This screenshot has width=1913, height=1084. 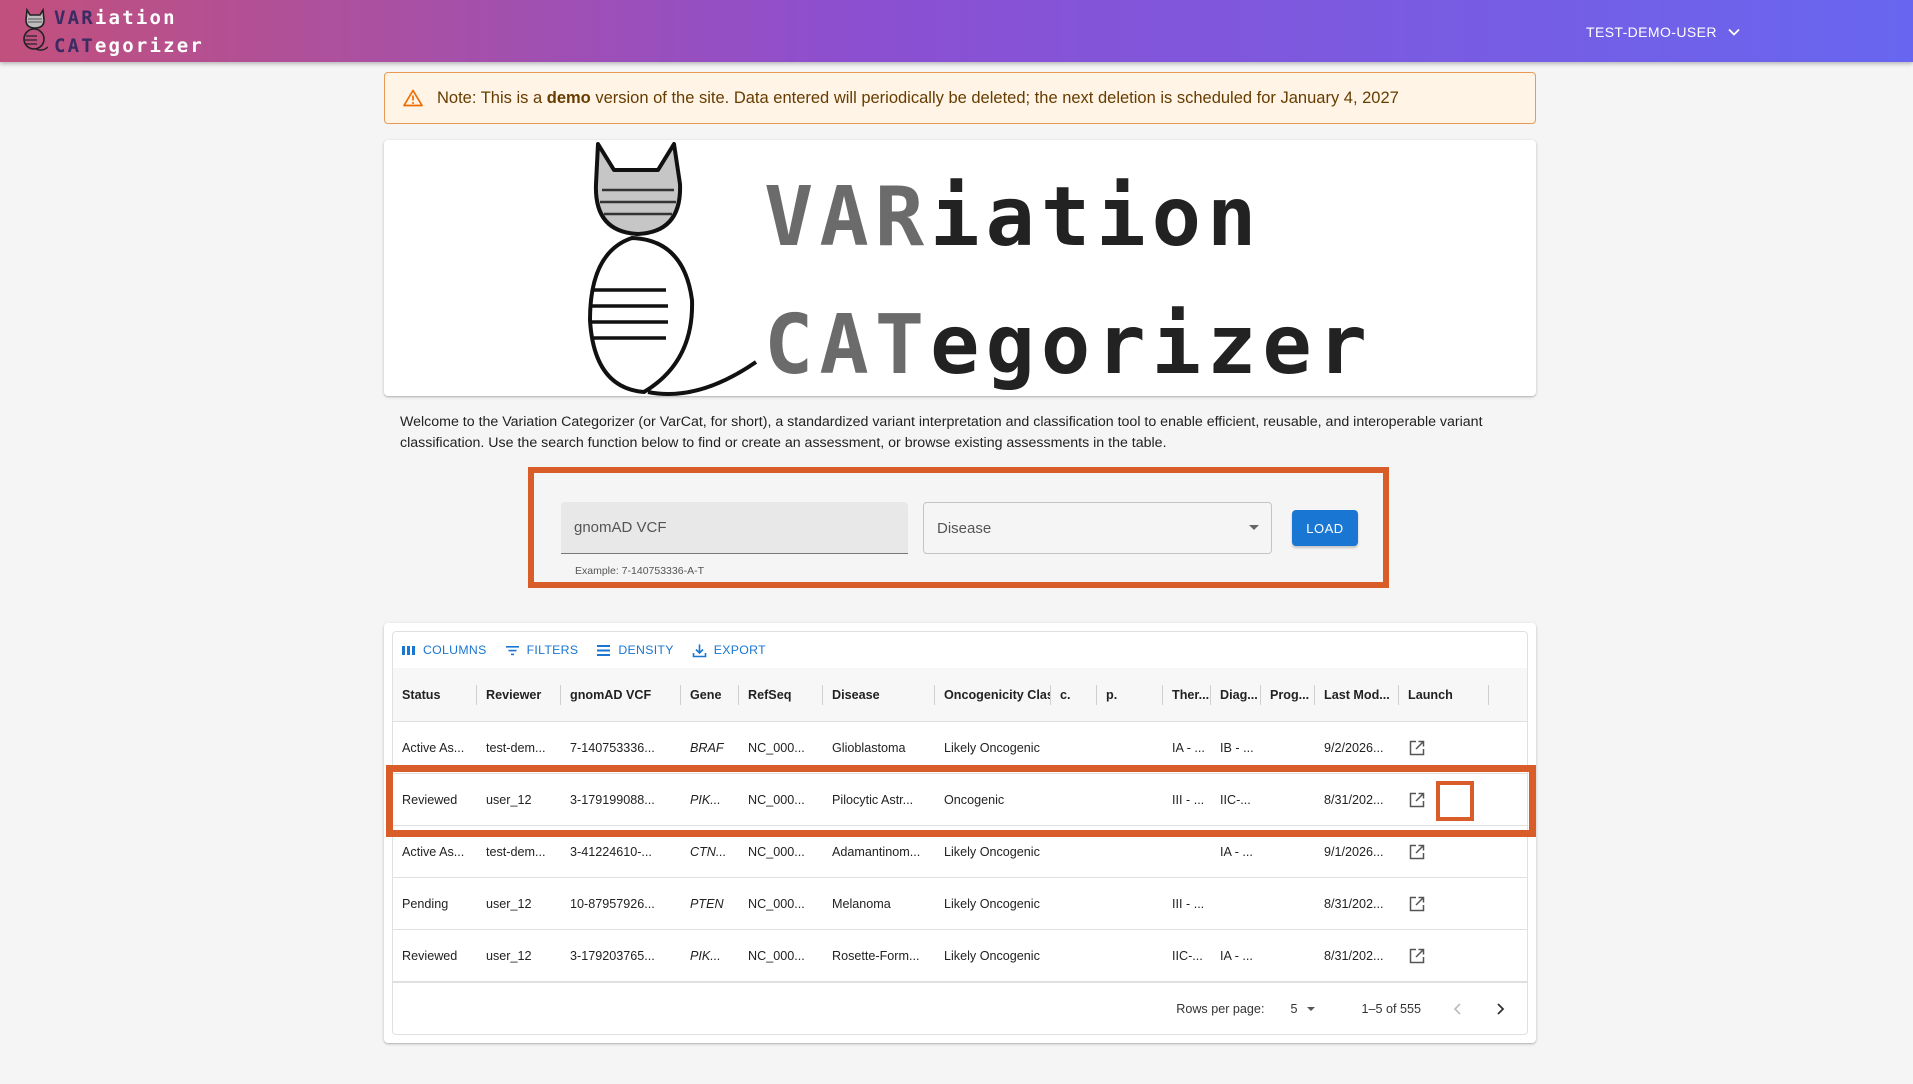 I want to click on columns-label: COLUMNS, so click(x=455, y=650).